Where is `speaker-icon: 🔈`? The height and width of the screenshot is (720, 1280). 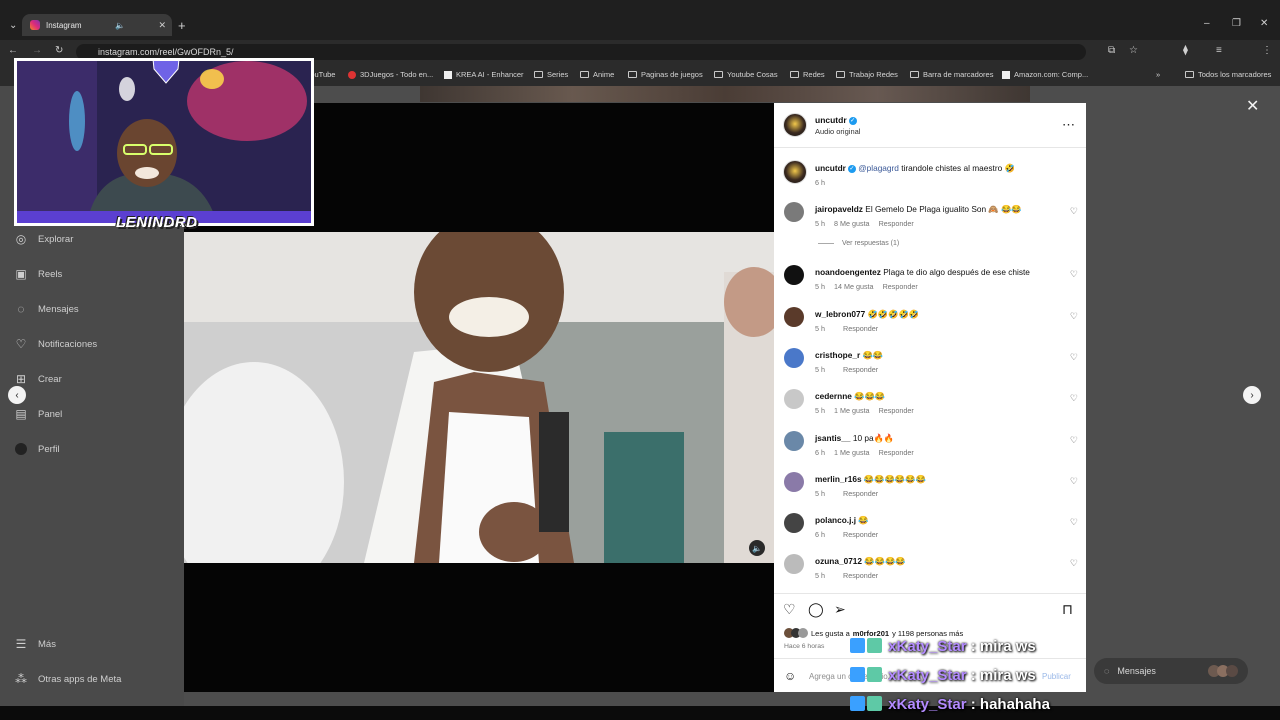 speaker-icon: 🔈 is located at coordinates (120, 25).